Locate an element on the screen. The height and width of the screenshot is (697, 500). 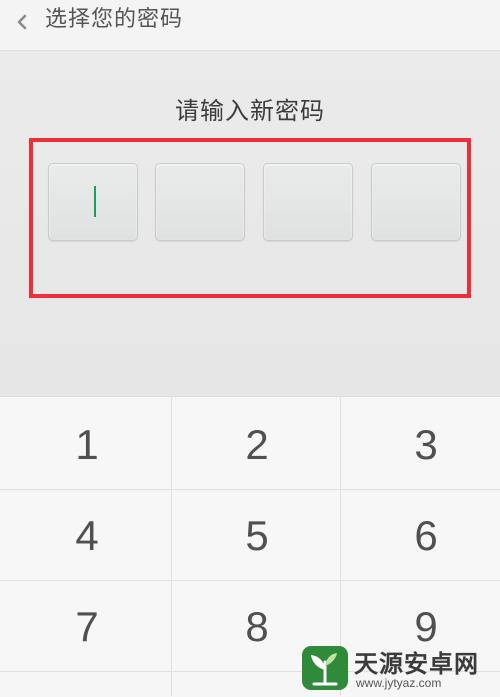
key-5: 5 is located at coordinates (257, 536).